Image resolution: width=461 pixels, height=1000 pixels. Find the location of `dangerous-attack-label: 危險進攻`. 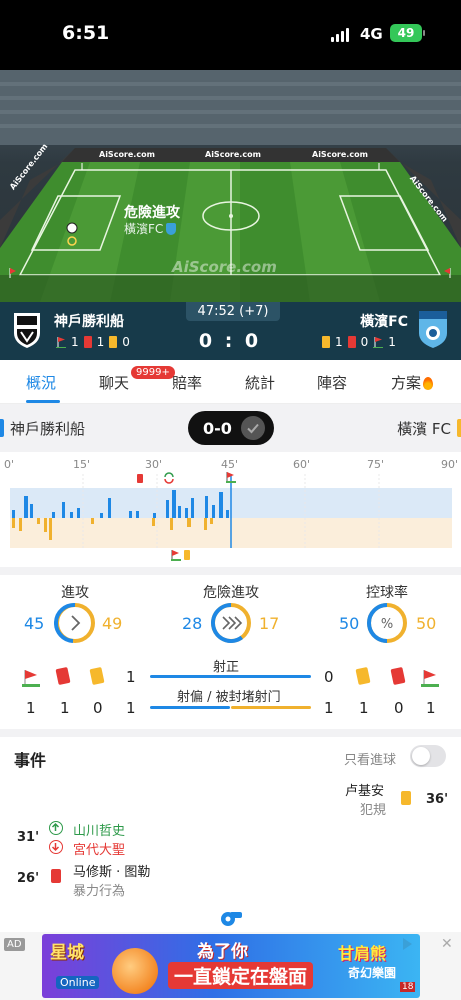

dangerous-attack-label: 危險進攻 is located at coordinates (231, 593).